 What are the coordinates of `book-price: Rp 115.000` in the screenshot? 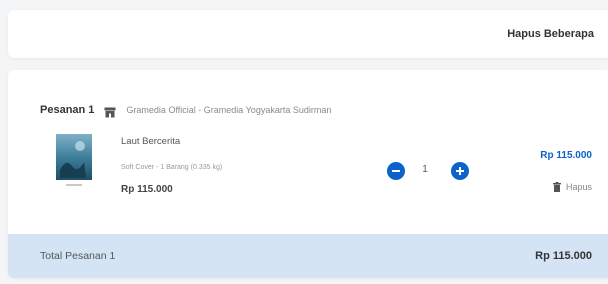 It's located at (147, 189).